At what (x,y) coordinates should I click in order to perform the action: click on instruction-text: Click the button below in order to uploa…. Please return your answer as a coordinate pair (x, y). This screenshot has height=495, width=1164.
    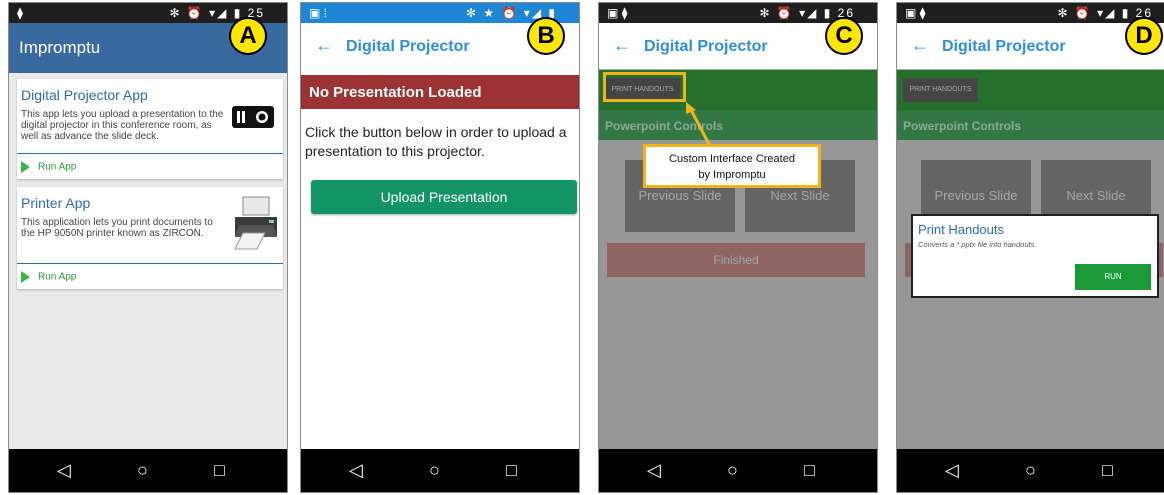
    Looking at the image, I should click on (436, 141).